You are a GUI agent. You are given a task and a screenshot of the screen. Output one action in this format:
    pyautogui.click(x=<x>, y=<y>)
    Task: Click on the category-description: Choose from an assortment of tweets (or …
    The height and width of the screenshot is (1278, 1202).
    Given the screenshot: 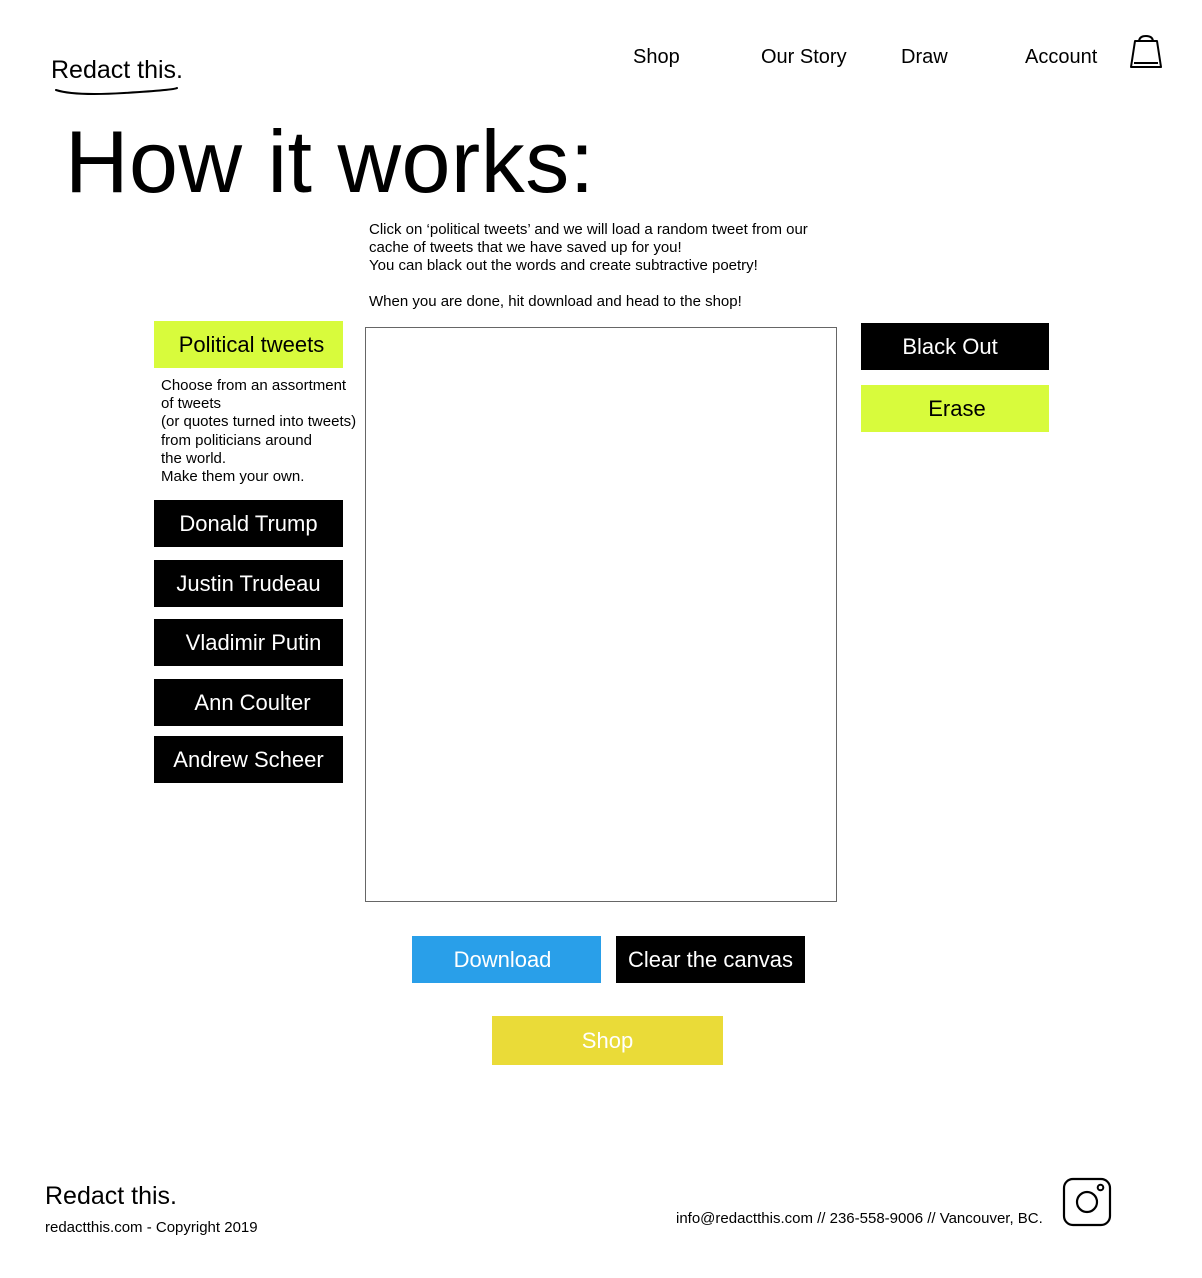 What is the action you would take?
    pyautogui.click(x=261, y=431)
    